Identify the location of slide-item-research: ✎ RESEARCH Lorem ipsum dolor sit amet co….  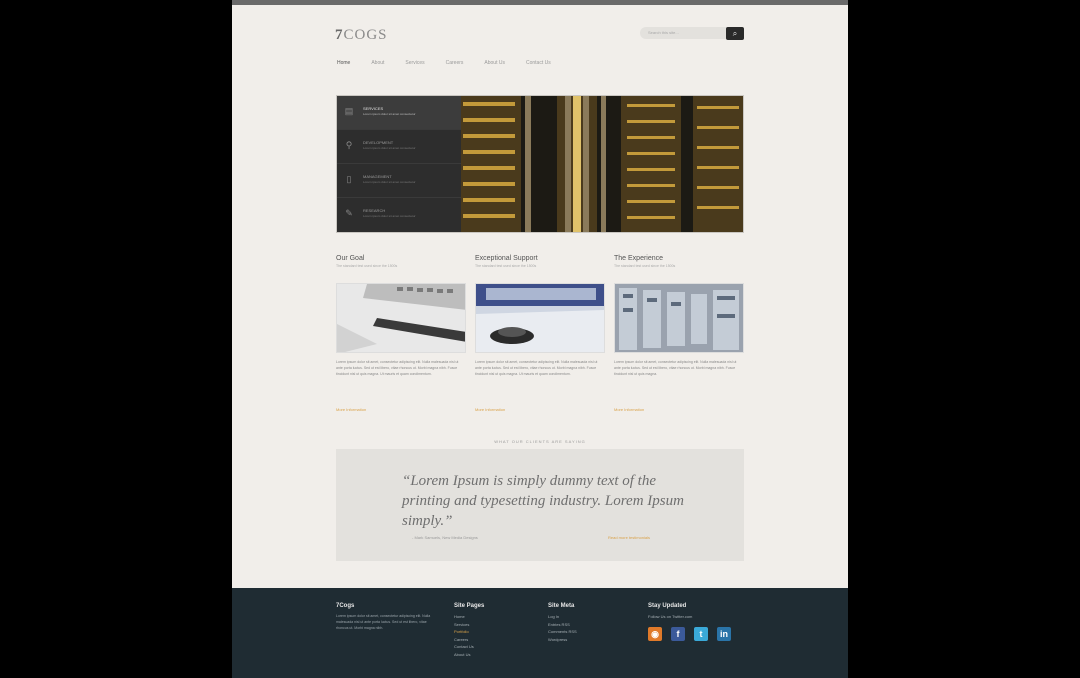
(399, 215).